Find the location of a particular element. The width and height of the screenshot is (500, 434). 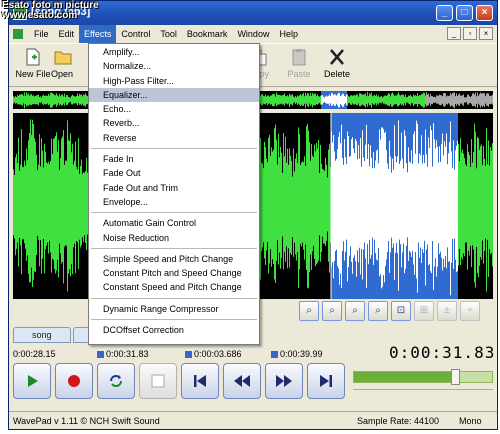

fast-forward-button is located at coordinates (284, 381).